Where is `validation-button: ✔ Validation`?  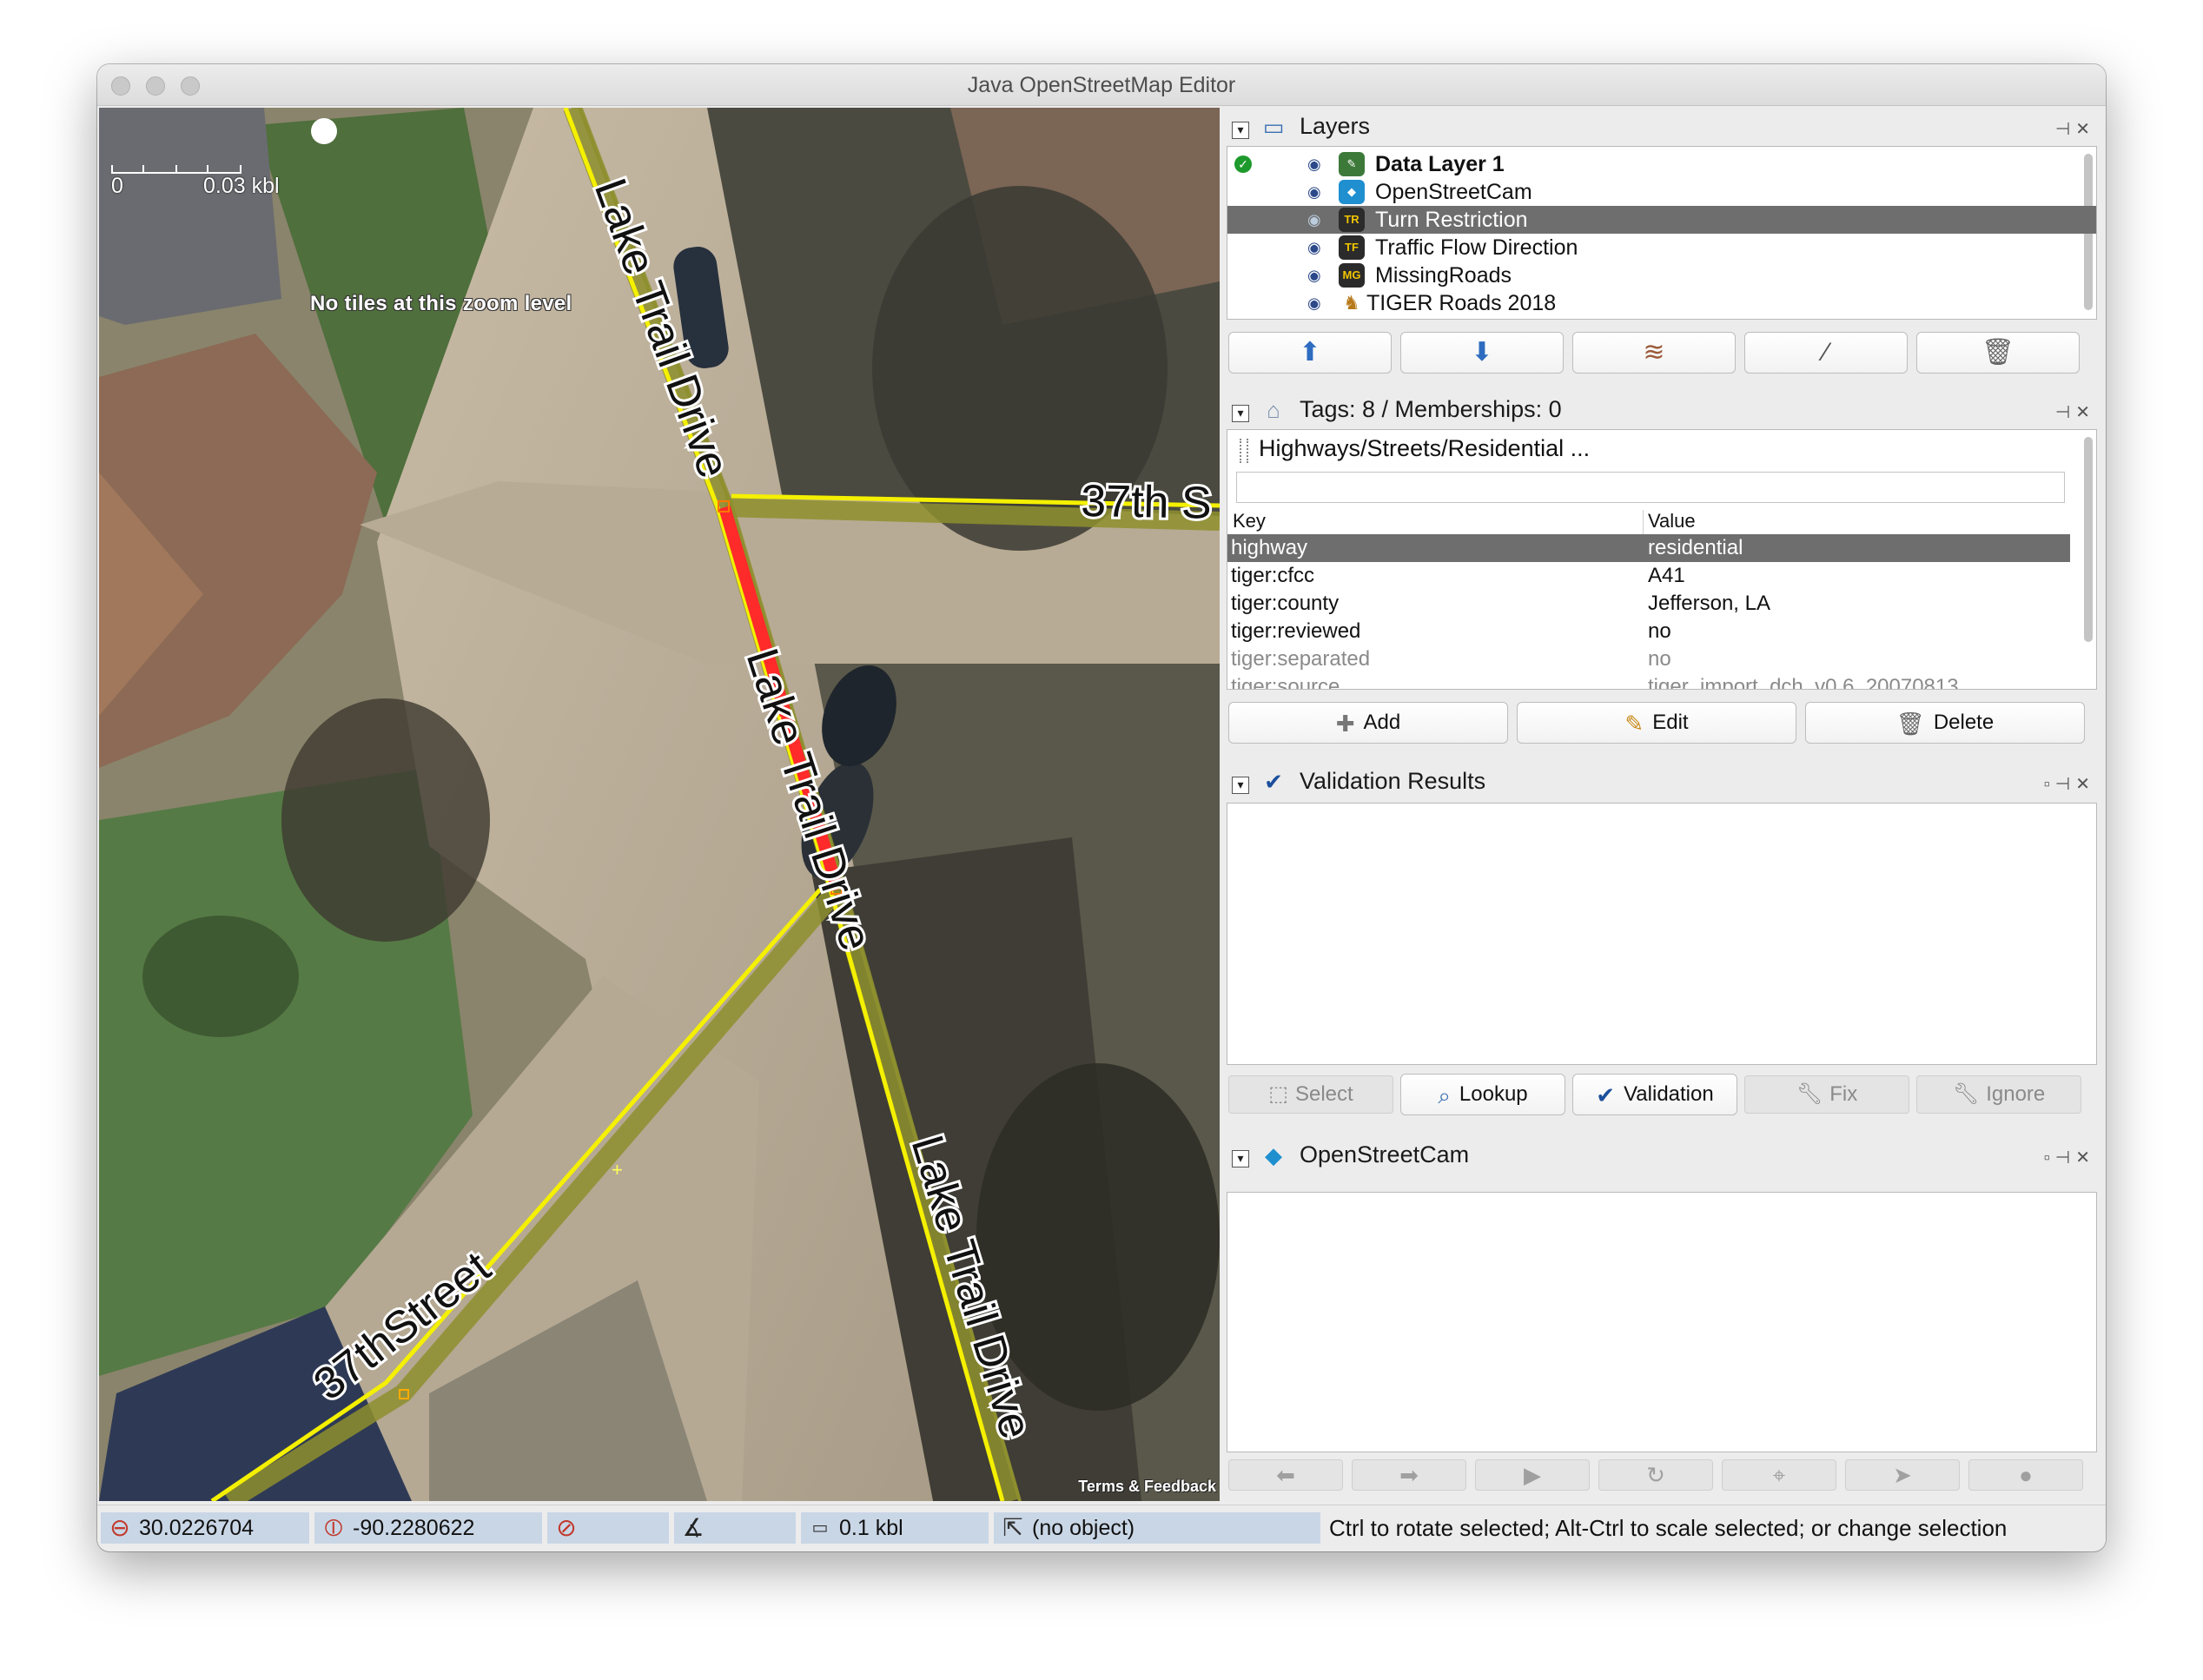
validation-button: ✔ Validation is located at coordinates (1655, 1094).